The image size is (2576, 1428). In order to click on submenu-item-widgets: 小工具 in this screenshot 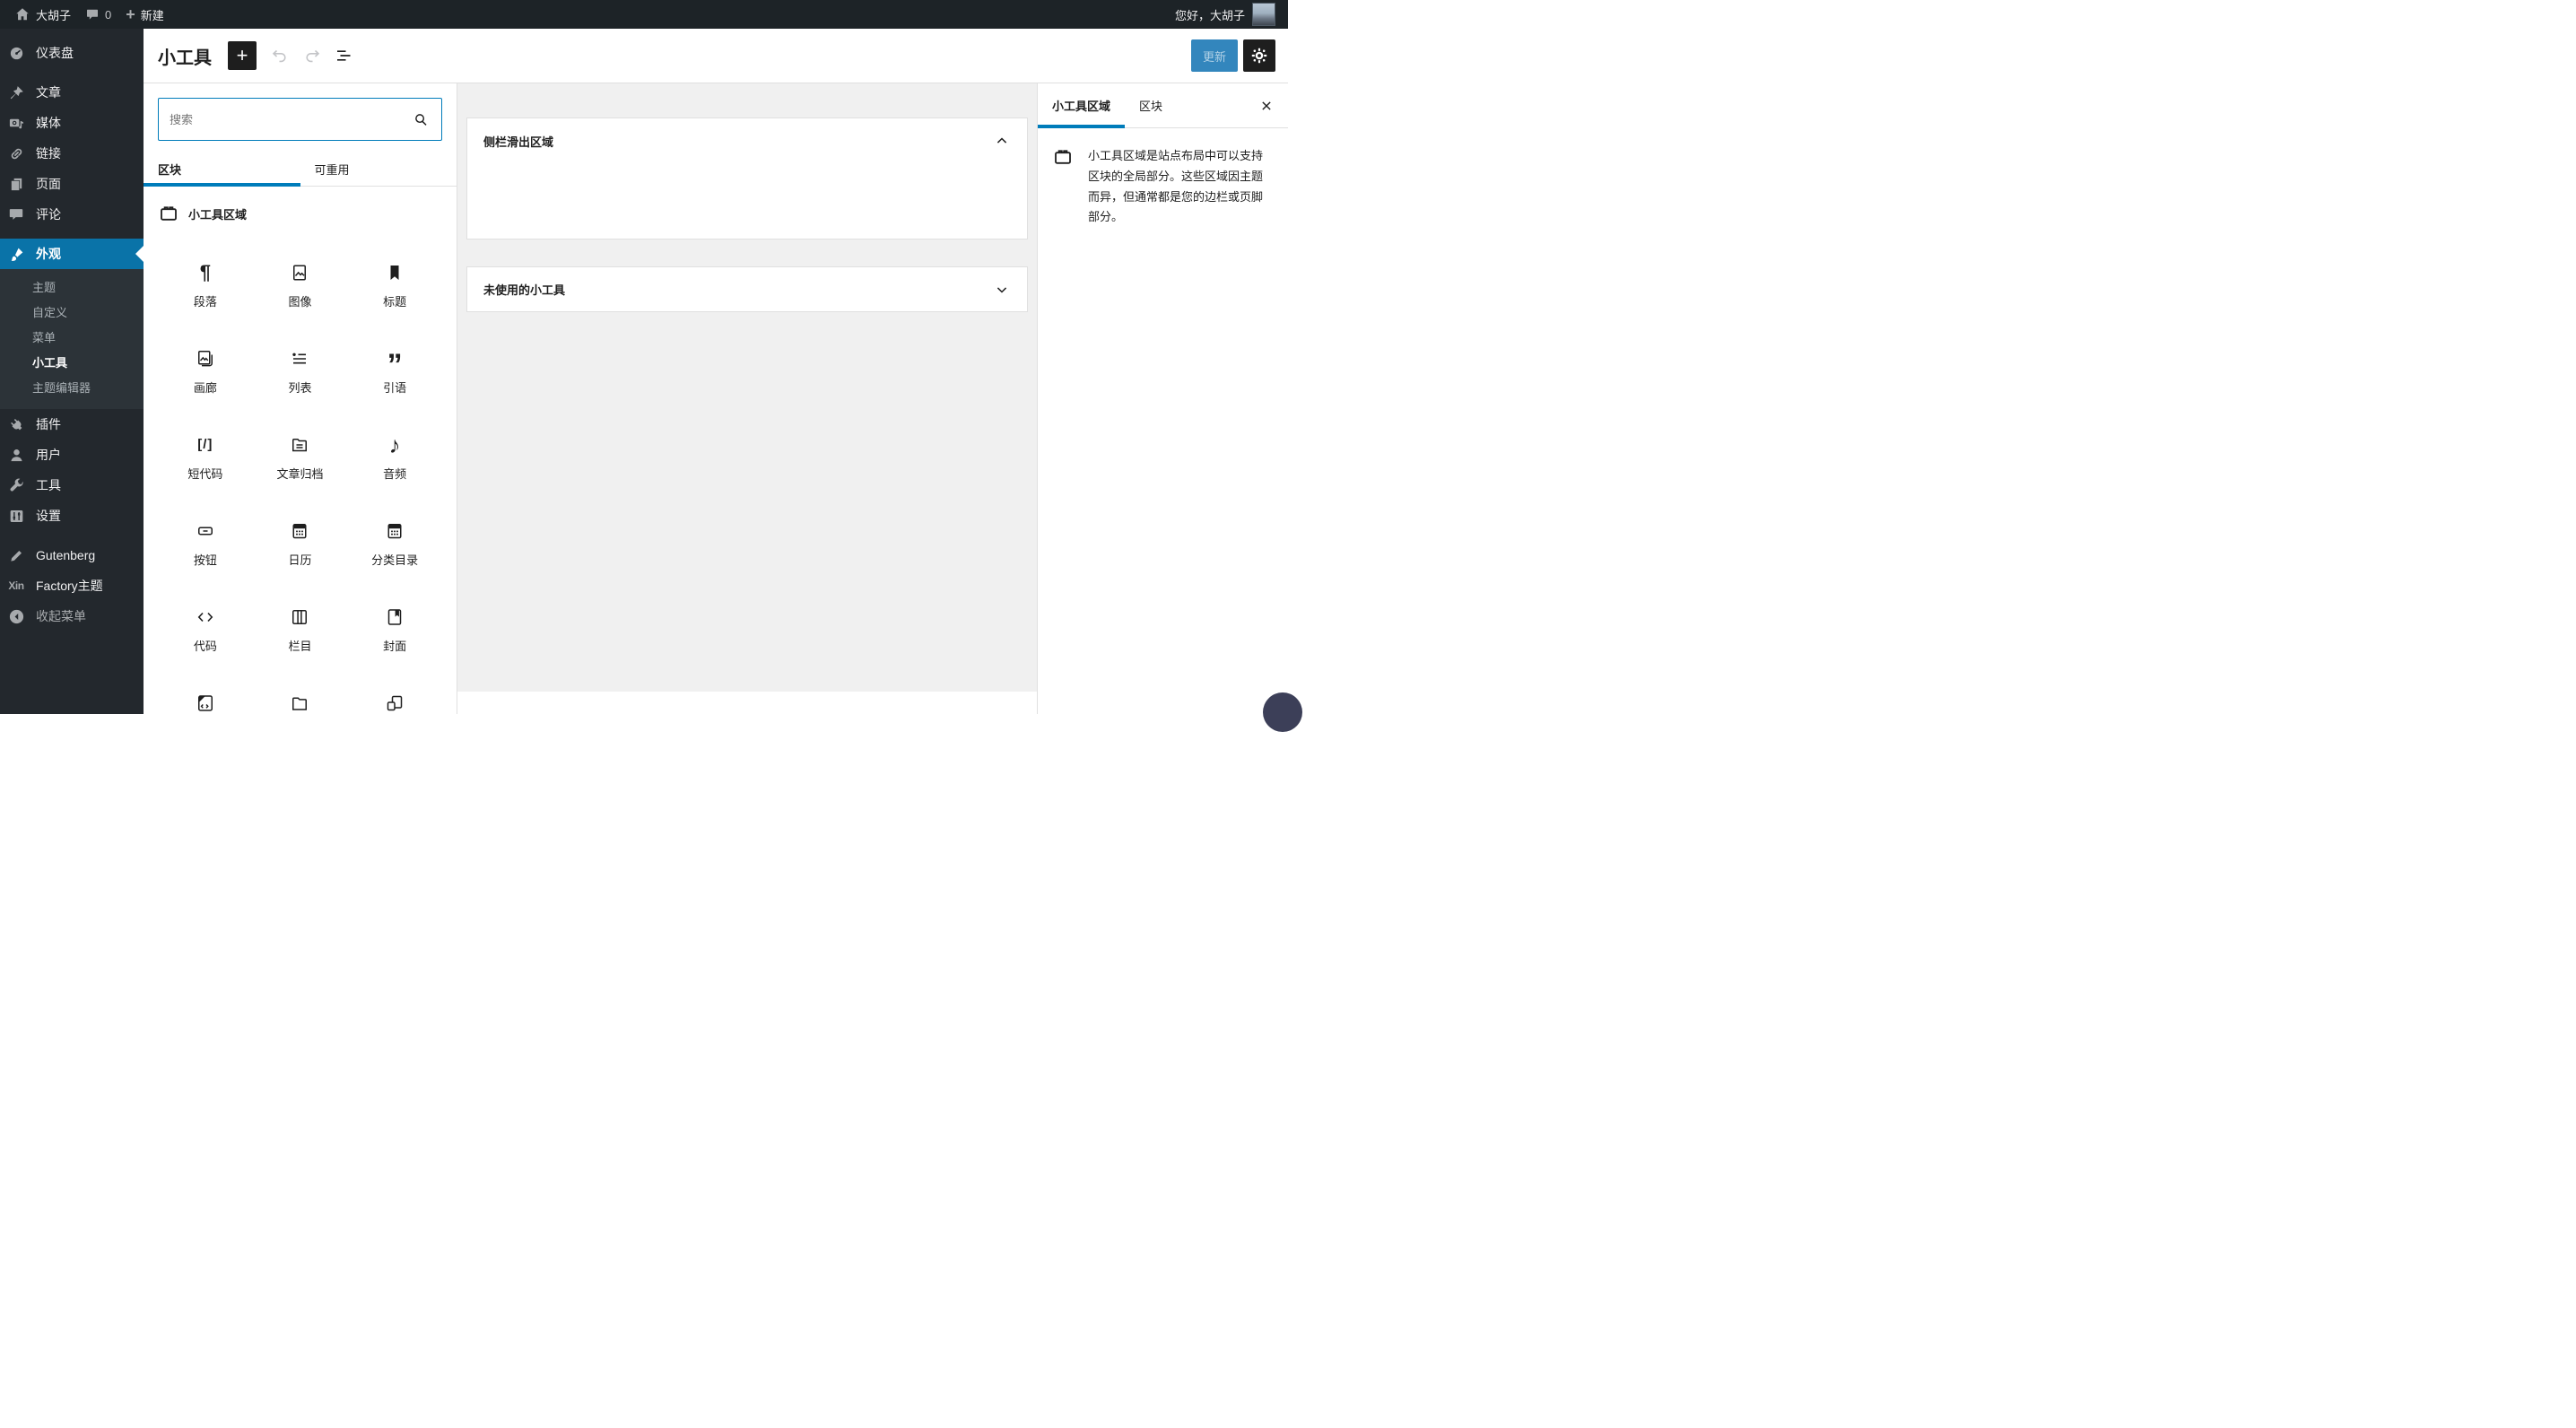, I will do `click(72, 364)`.